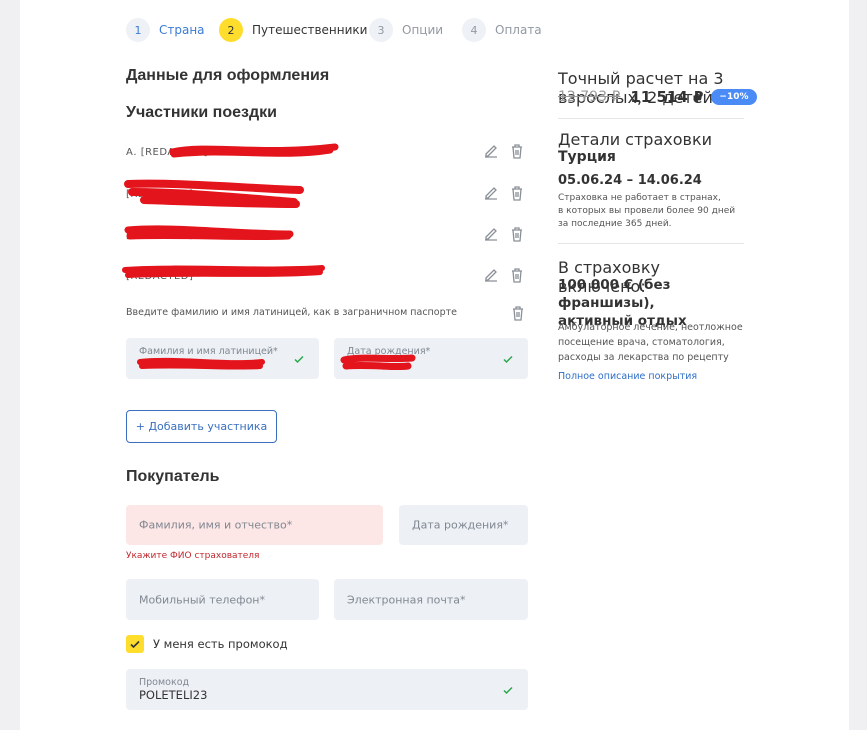 Image resolution: width=867 pixels, height=730 pixels. I want to click on step-travelers: 2 Путешественники, so click(293, 30).